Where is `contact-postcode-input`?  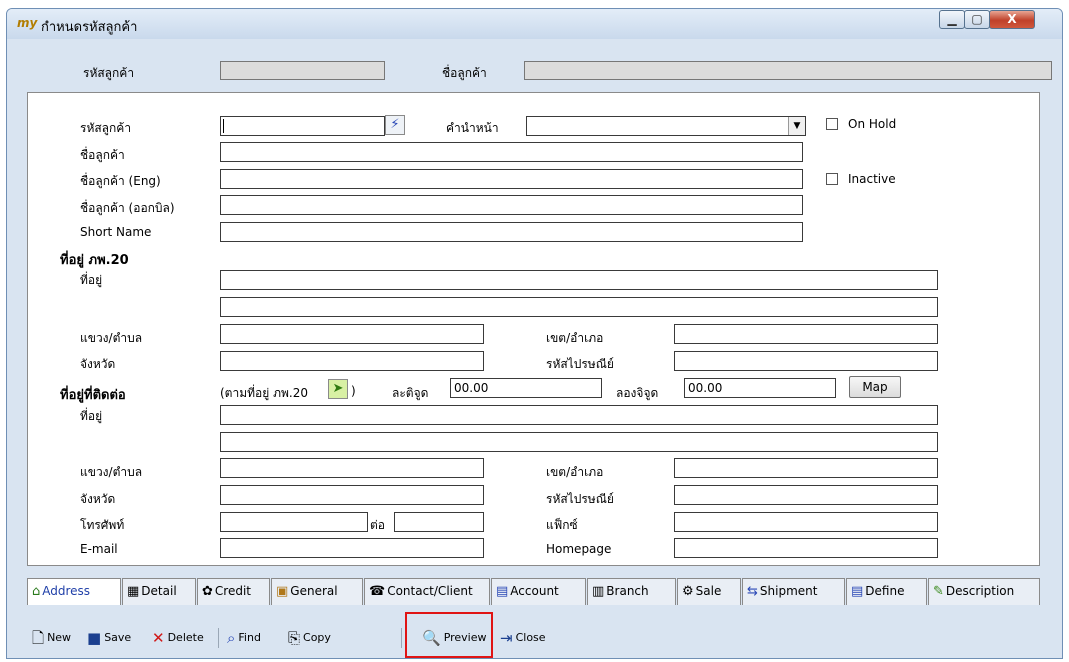
contact-postcode-input is located at coordinates (806, 495).